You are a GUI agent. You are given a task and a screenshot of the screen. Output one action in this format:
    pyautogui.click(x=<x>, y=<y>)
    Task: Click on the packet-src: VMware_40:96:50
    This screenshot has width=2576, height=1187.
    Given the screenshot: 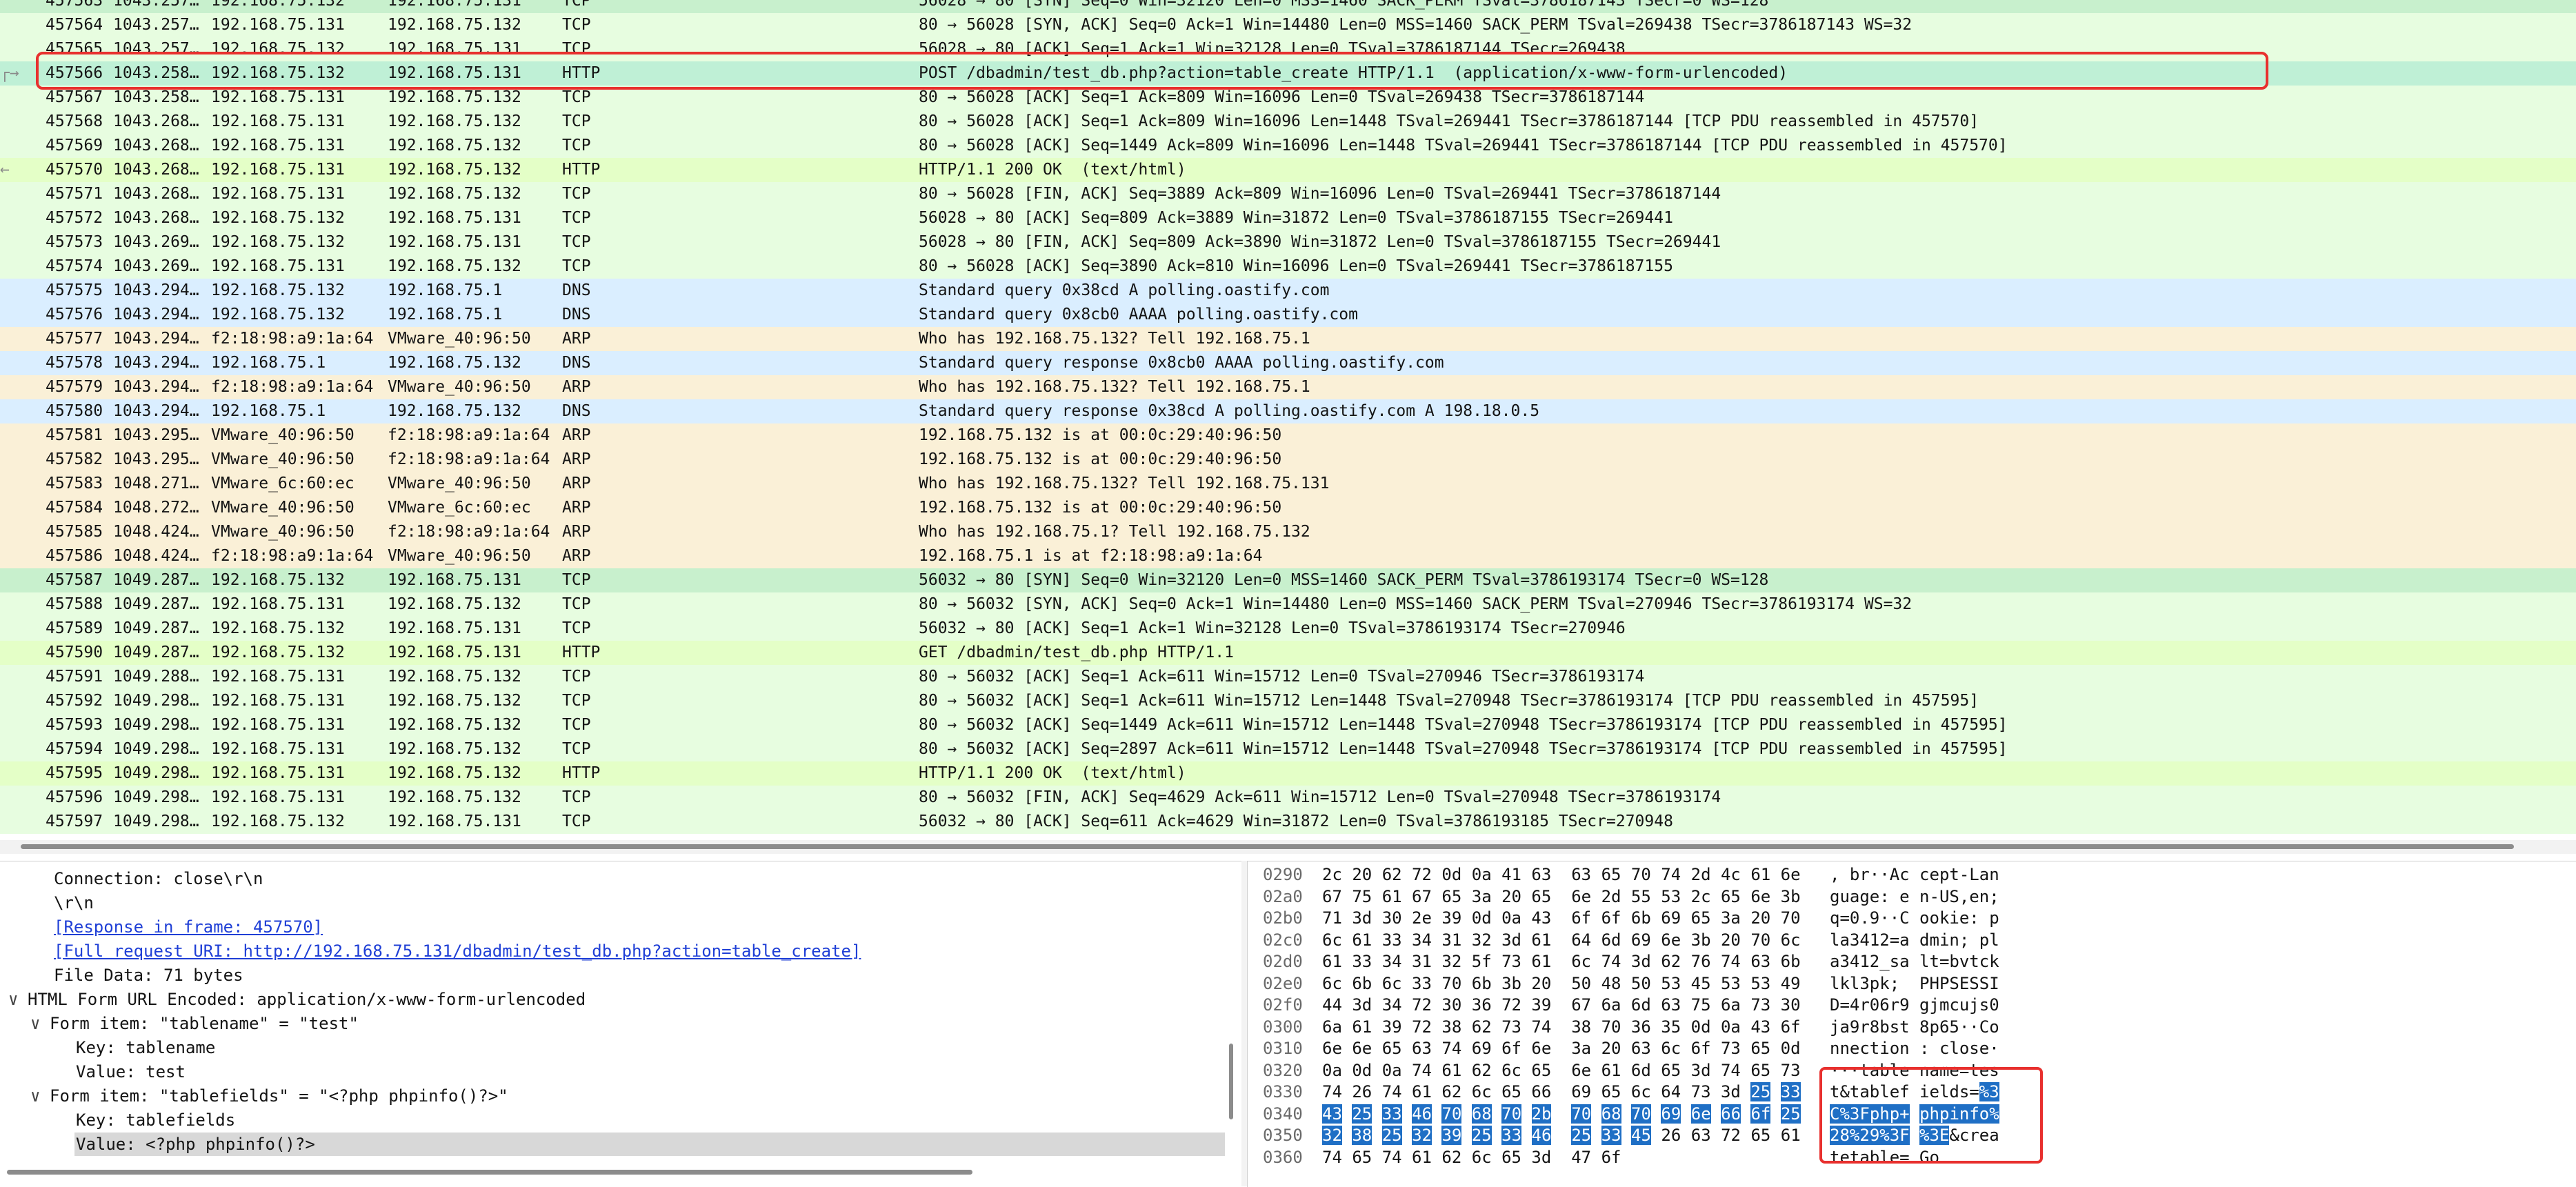 What is the action you would take?
    pyautogui.click(x=283, y=532)
    